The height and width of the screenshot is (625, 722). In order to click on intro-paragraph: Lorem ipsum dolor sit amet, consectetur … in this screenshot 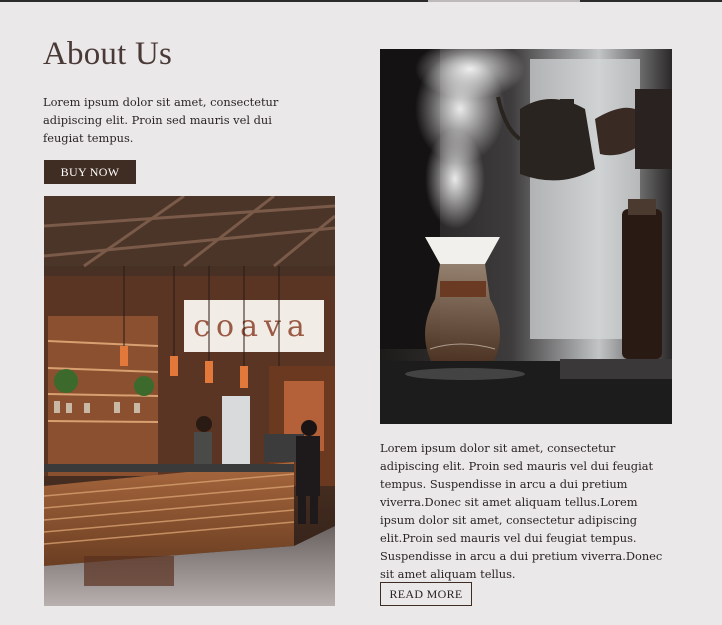, I will do `click(161, 120)`.